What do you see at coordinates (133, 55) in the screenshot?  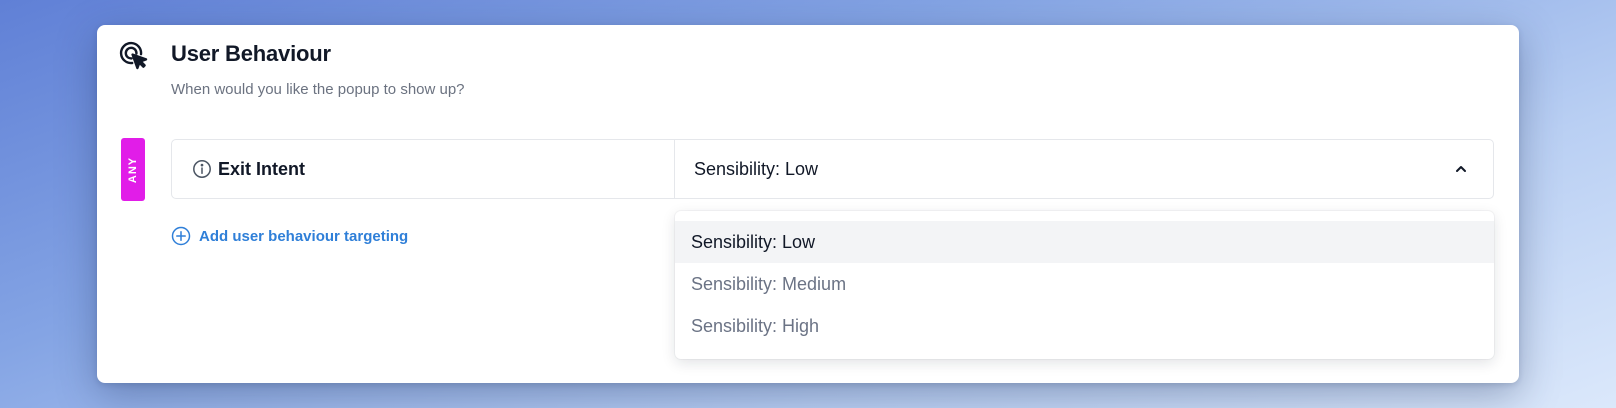 I see `cursor-click-icon` at bounding box center [133, 55].